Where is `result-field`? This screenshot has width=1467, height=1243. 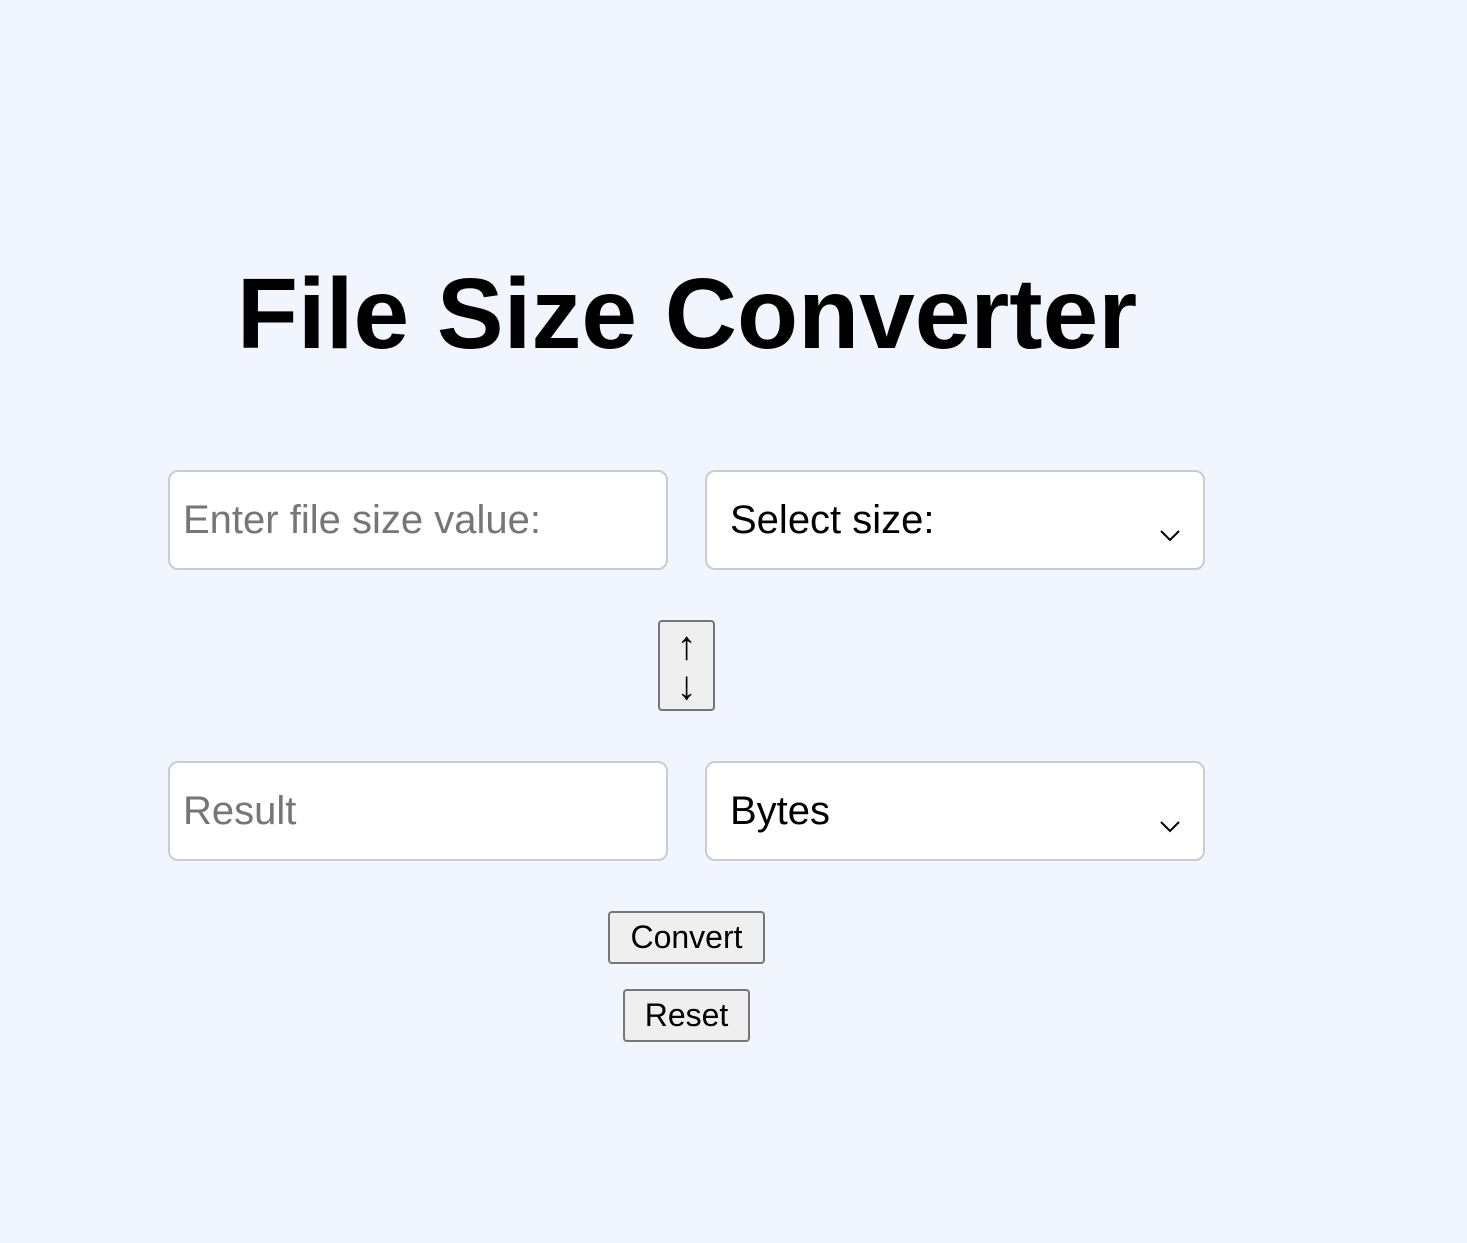 result-field is located at coordinates (418, 811).